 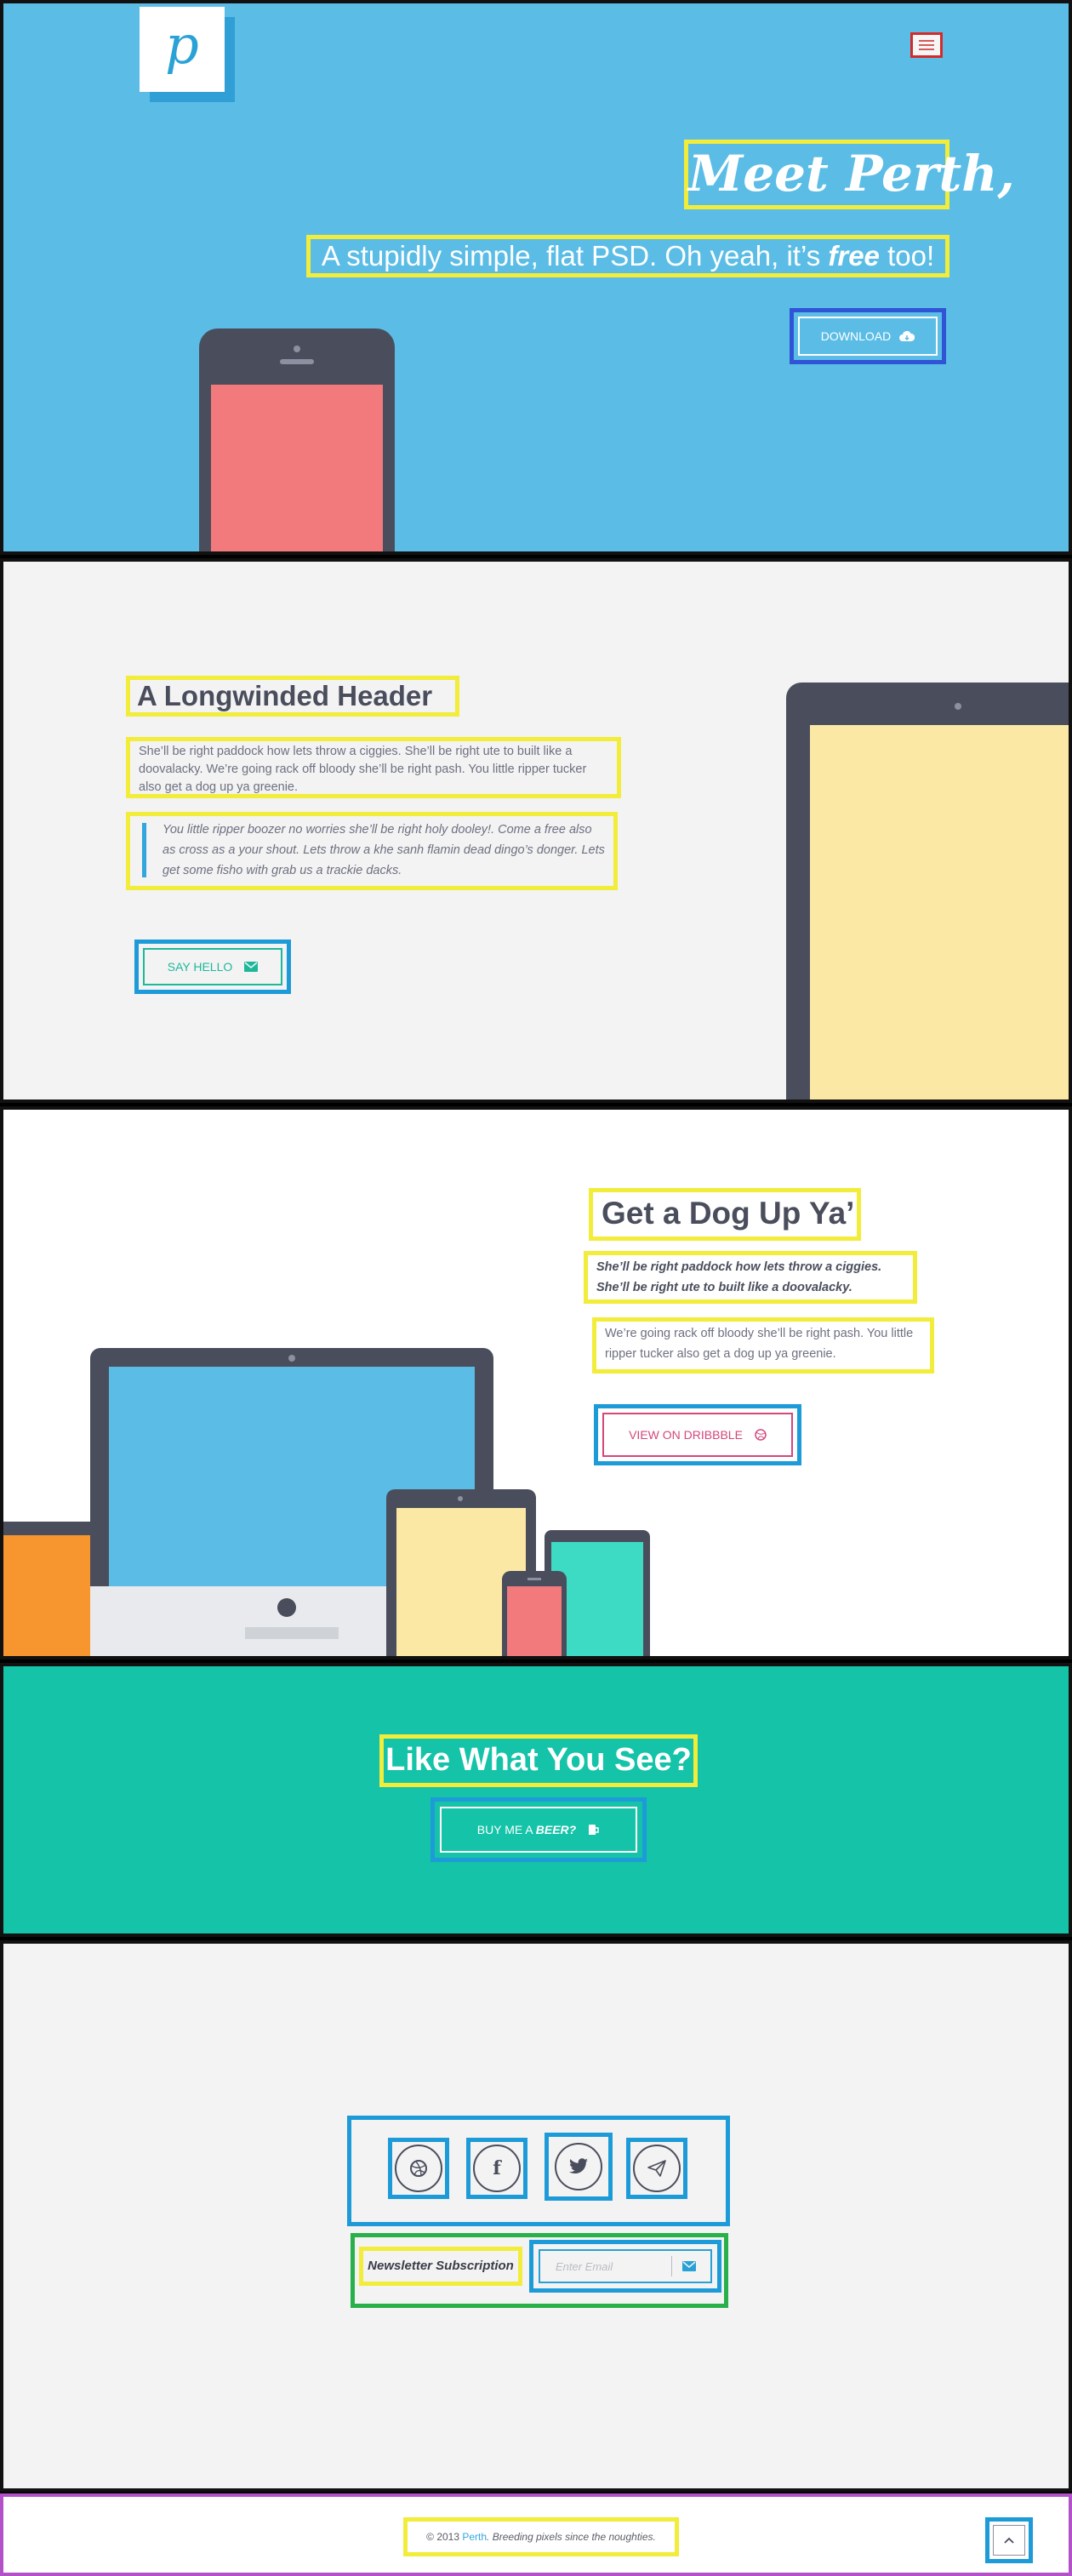 What do you see at coordinates (556, 1829) in the screenshot?
I see `beer-label-emphasis: BEER?` at bounding box center [556, 1829].